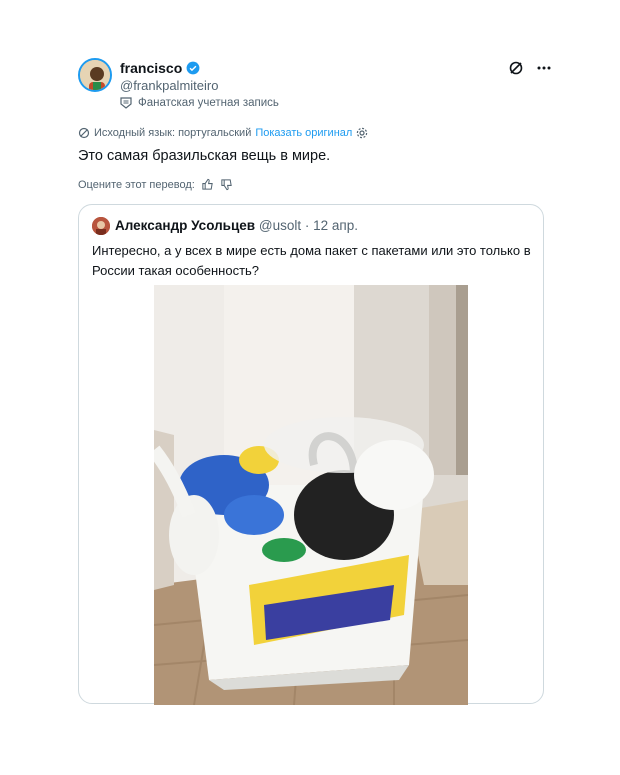  I want to click on source-language: Исходный язык: португальский, so click(173, 133).